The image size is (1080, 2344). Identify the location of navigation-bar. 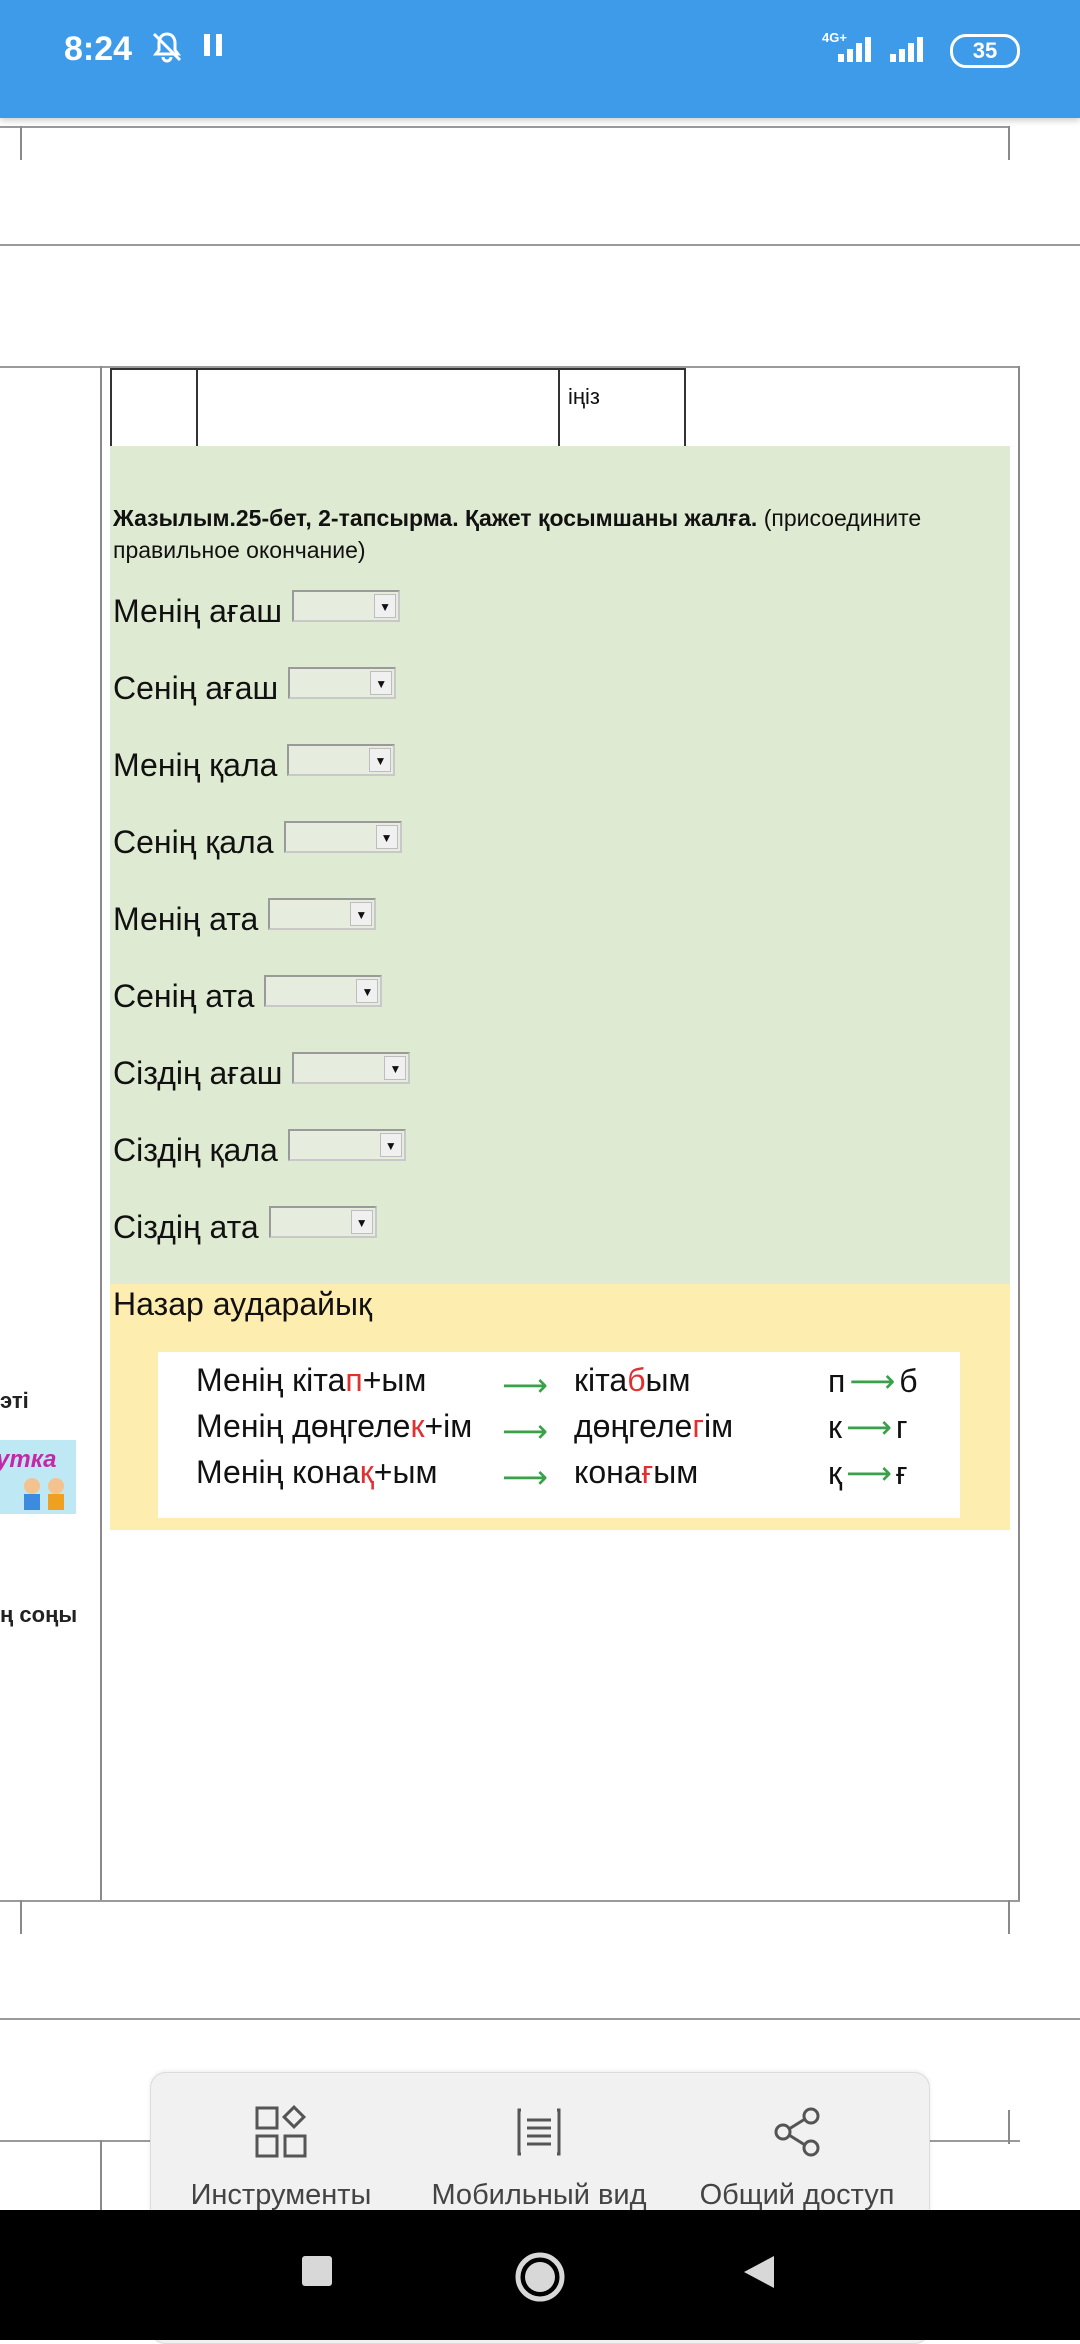
(540, 2275).